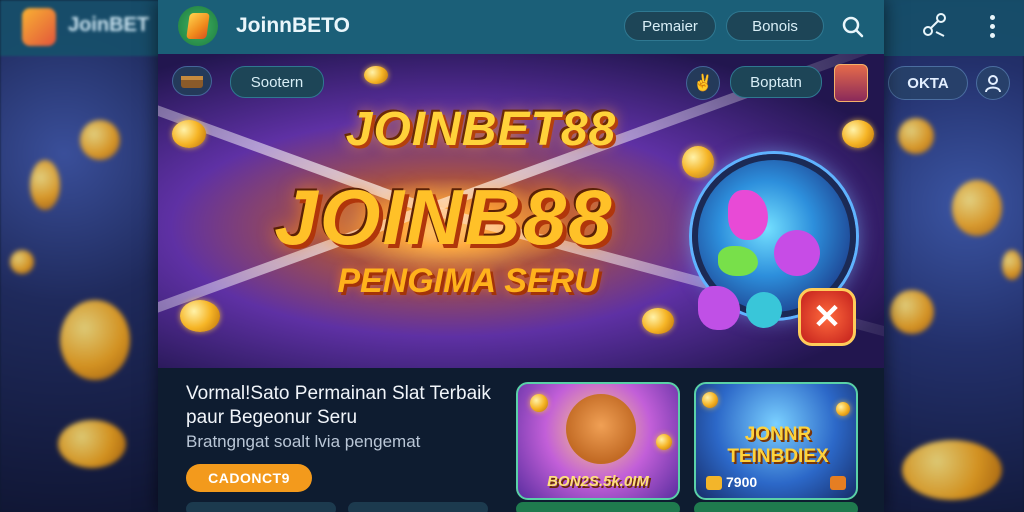  What do you see at coordinates (39, 27) in the screenshot?
I see `background-logo-icon` at bounding box center [39, 27].